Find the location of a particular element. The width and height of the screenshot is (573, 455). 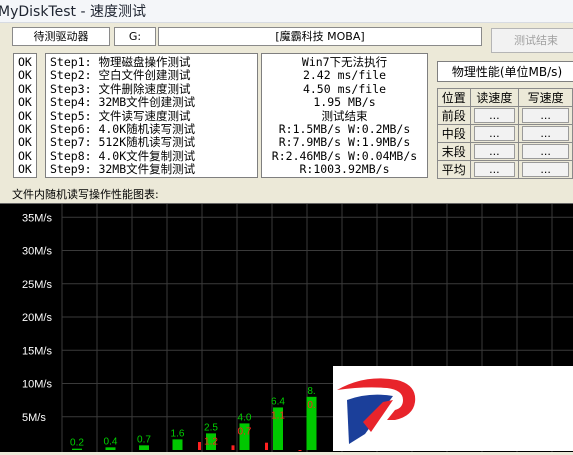

step-name: Step3: 文件删除速度测试 is located at coordinates (120, 88).